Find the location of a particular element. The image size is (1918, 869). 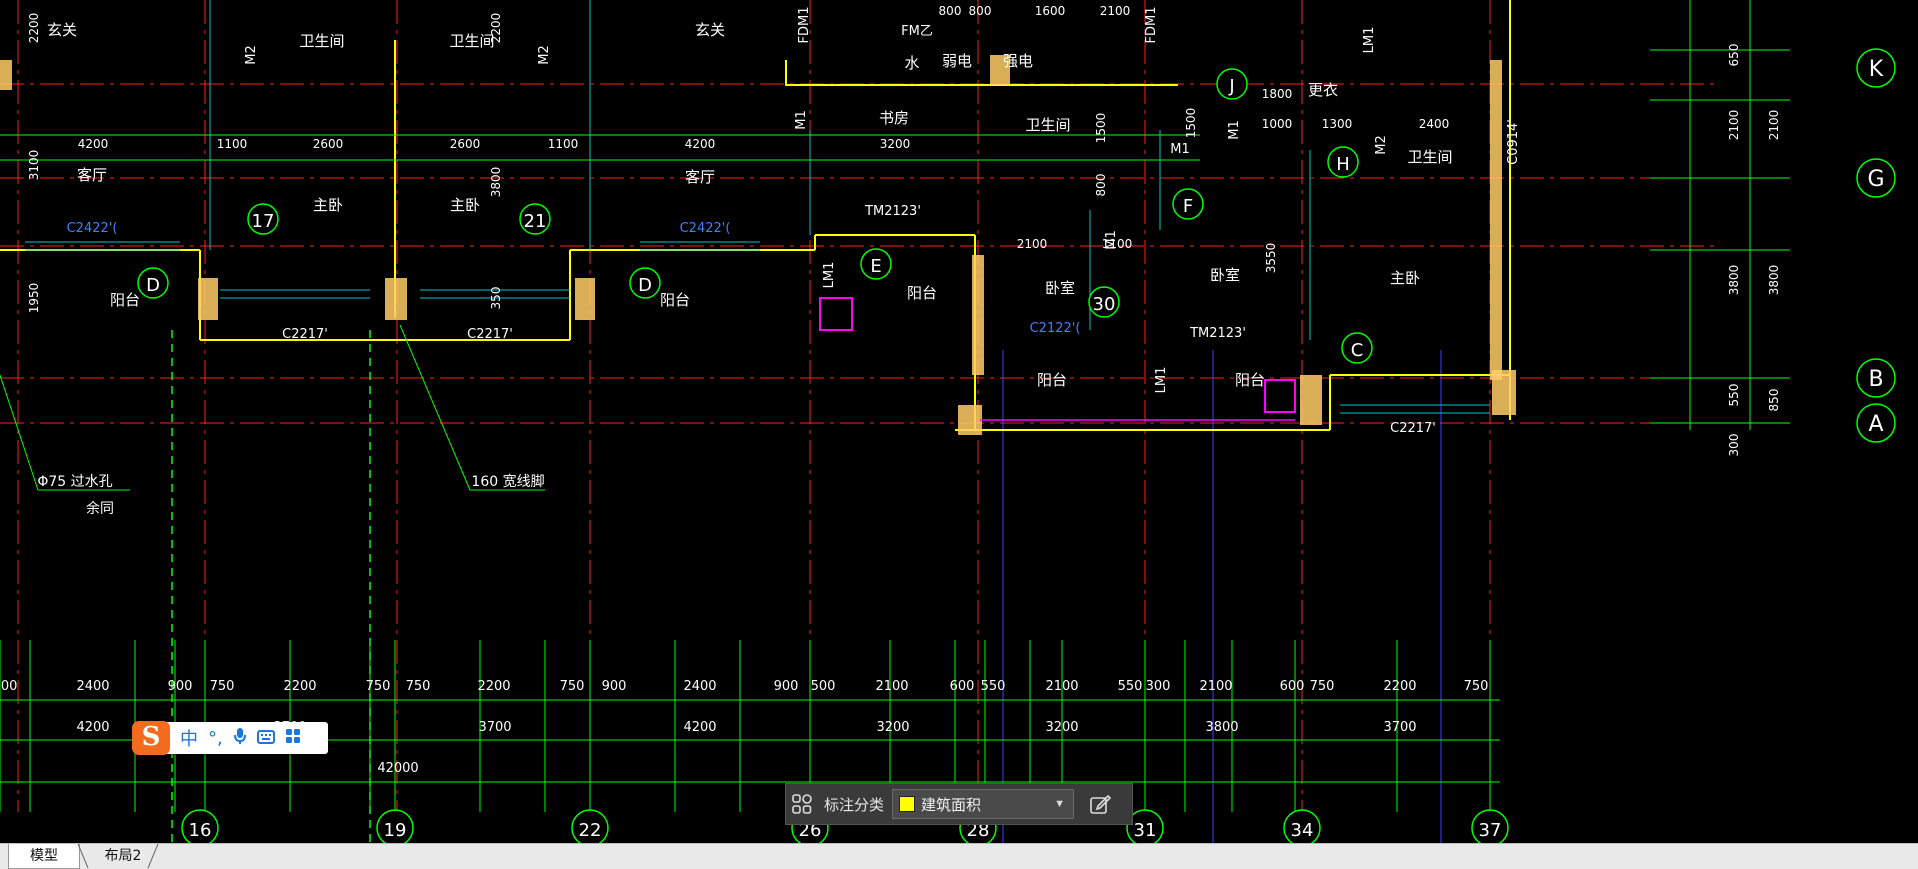

room-label: 卫生间 is located at coordinates (471, 41).